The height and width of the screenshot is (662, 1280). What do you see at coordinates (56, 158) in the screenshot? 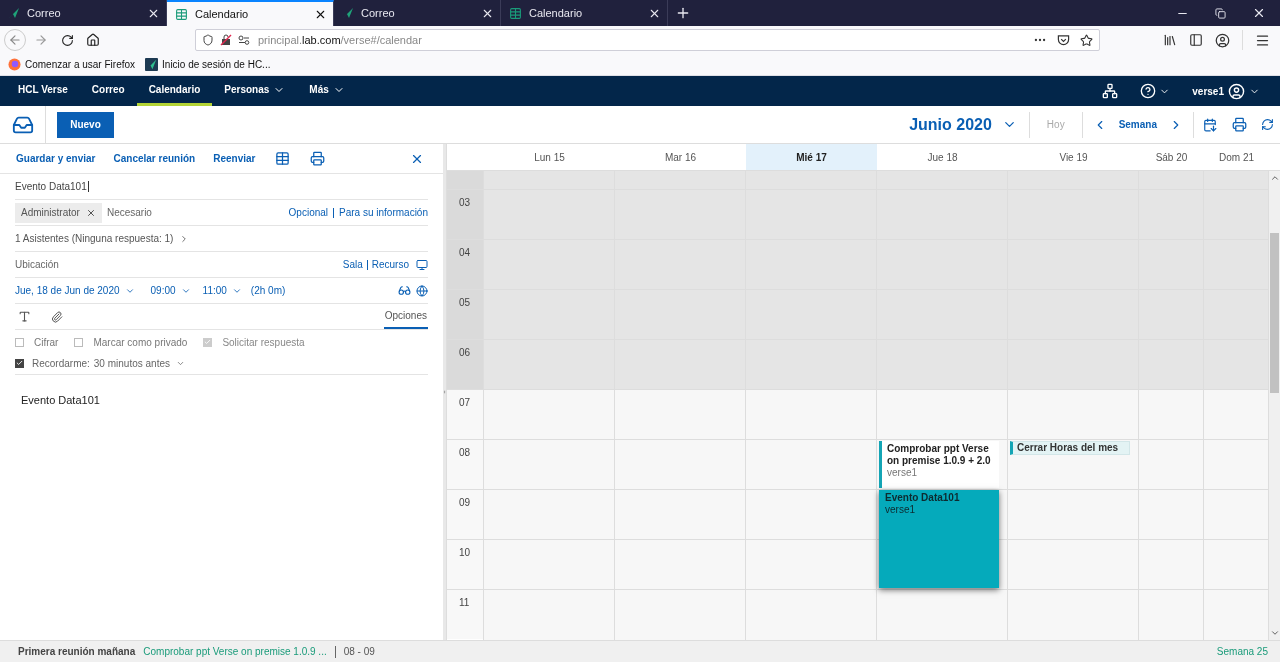
I see `action-link: Guardar y enviar` at bounding box center [56, 158].